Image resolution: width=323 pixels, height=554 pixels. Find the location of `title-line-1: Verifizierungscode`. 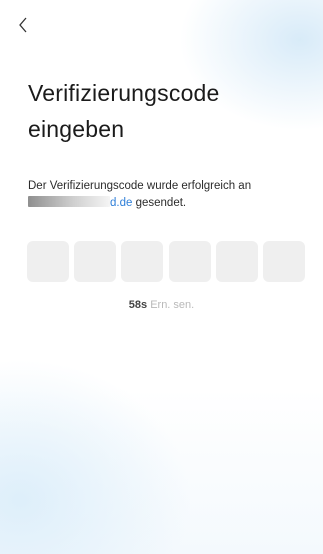

title-line-1: Verifizierungscode is located at coordinates (124, 93).